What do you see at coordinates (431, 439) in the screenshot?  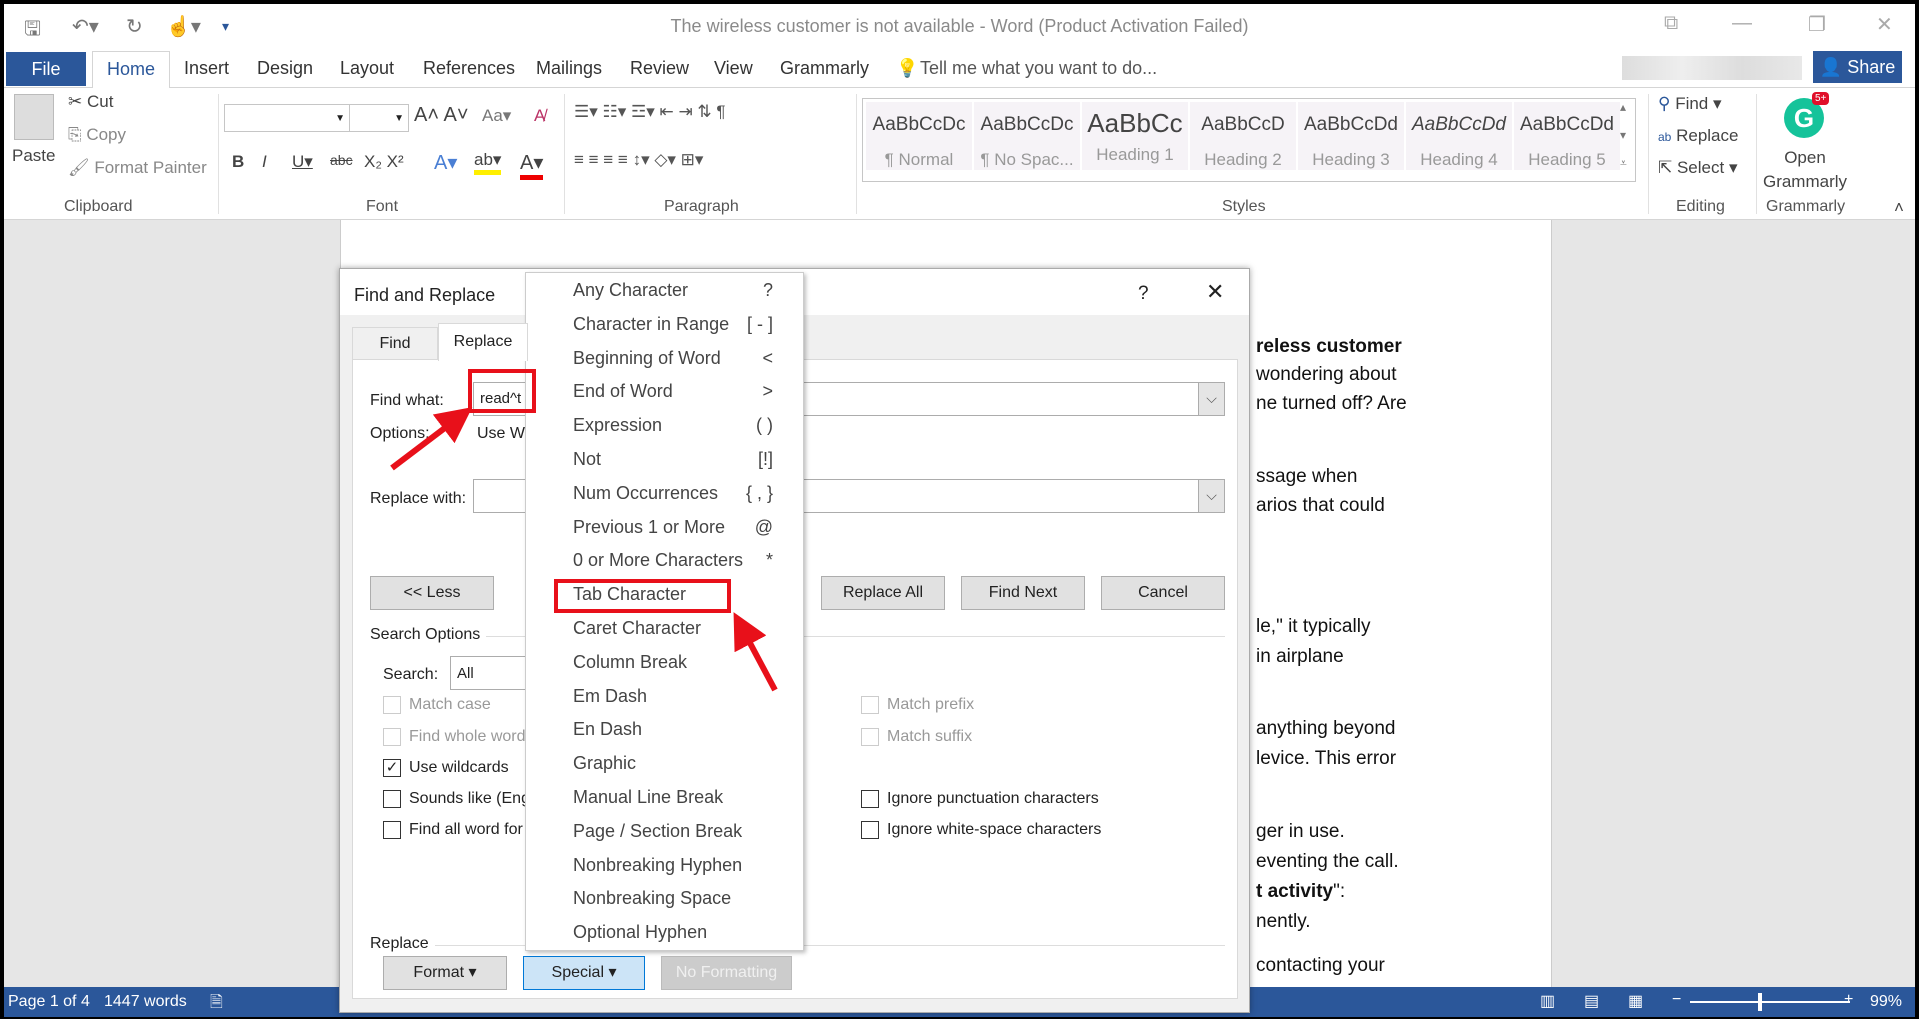 I see `arrow-to-find-what` at bounding box center [431, 439].